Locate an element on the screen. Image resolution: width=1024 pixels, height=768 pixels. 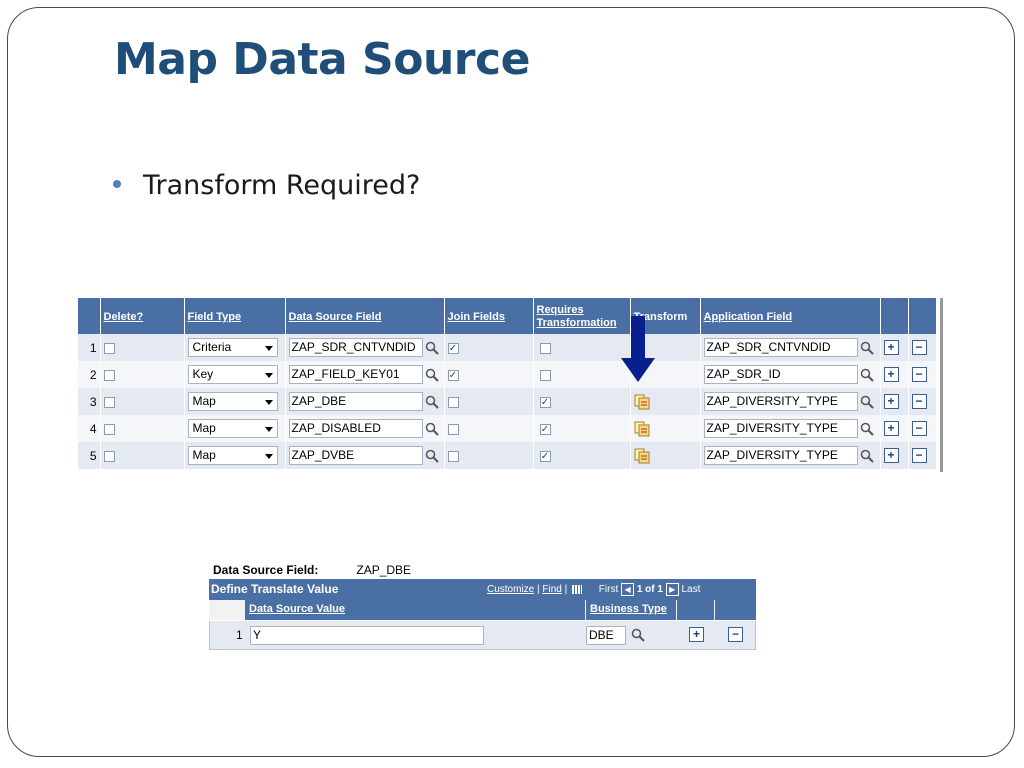
header-requires-transformation-link: Requires Transformation is located at coordinates (577, 316).